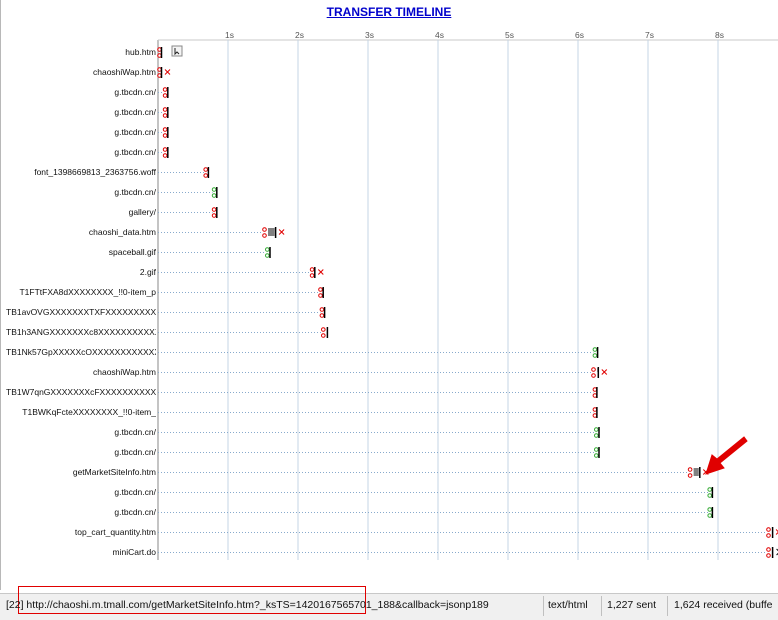 The width and height of the screenshot is (778, 620). What do you see at coordinates (726, 455) in the screenshot?
I see `annotation-arrow-icon` at bounding box center [726, 455].